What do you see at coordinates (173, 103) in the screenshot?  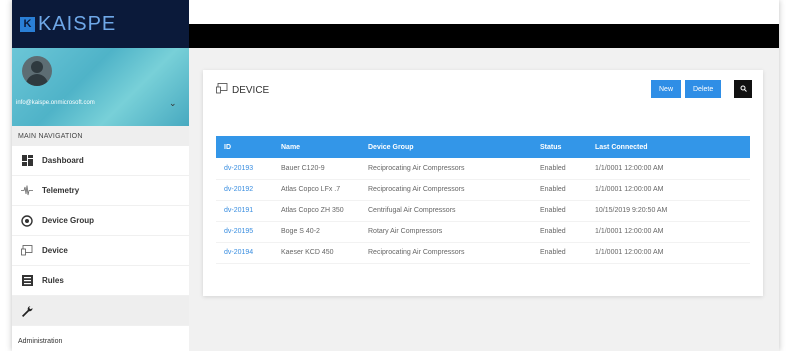 I see `chevron-down-icon: ⌄` at bounding box center [173, 103].